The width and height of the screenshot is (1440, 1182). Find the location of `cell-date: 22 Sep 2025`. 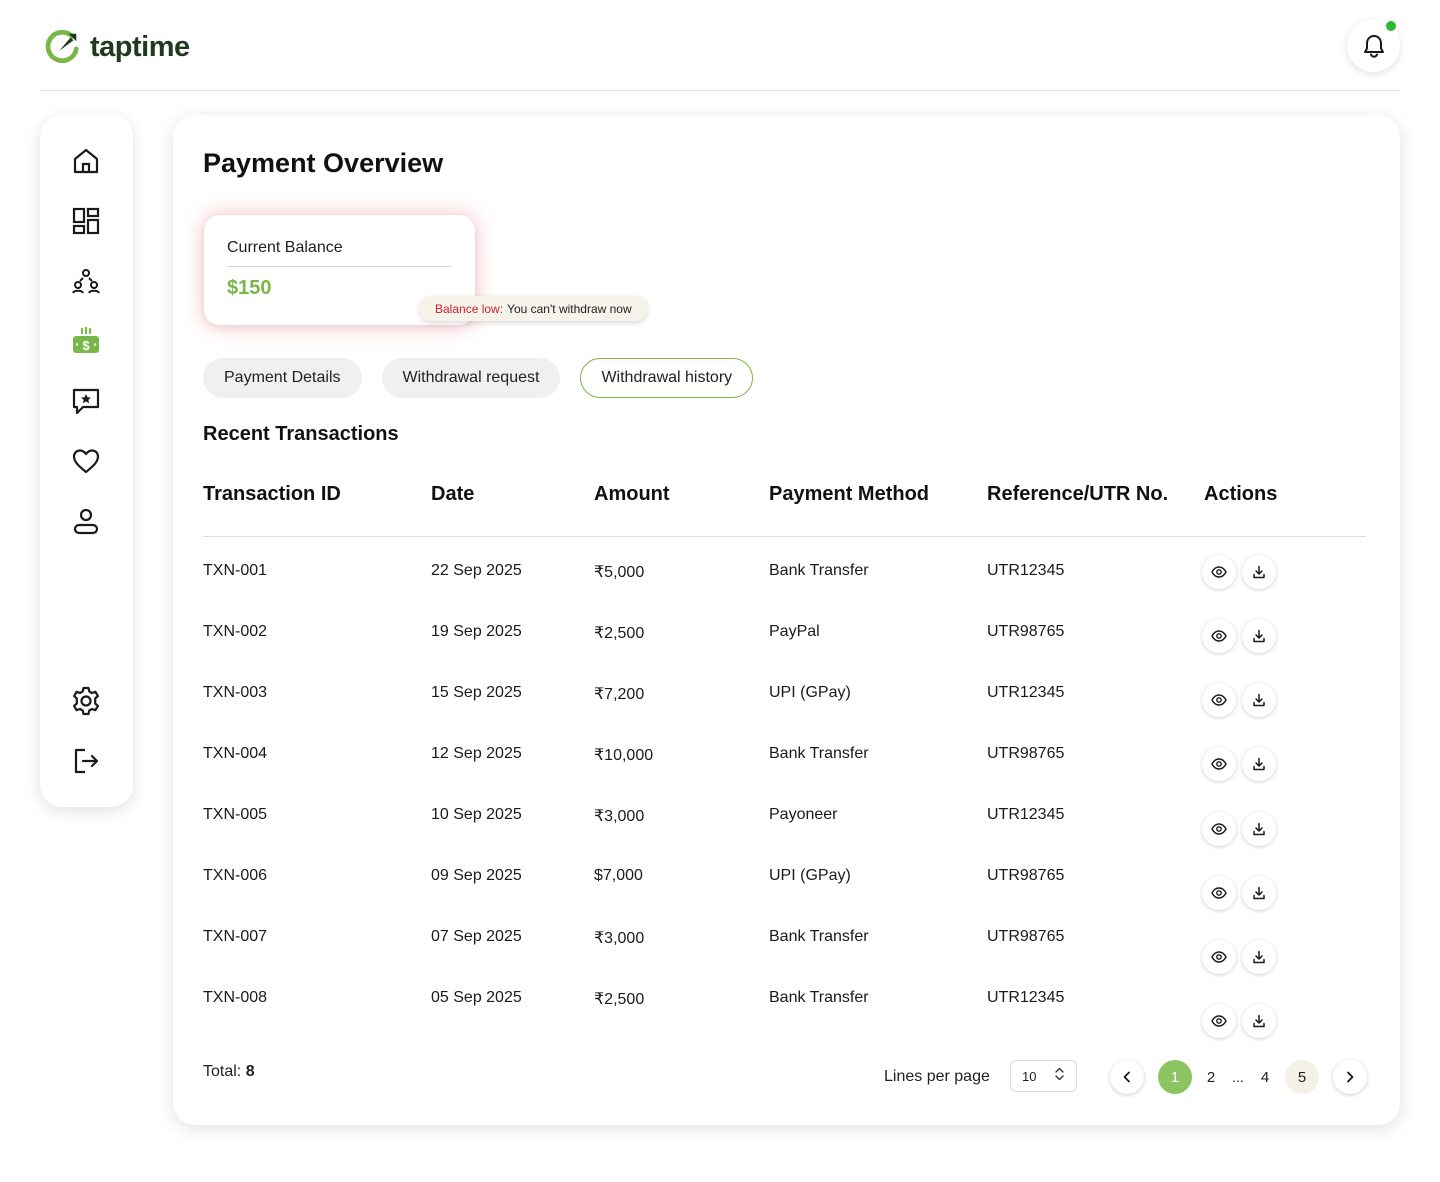

cell-date: 22 Sep 2025 is located at coordinates (476, 570).